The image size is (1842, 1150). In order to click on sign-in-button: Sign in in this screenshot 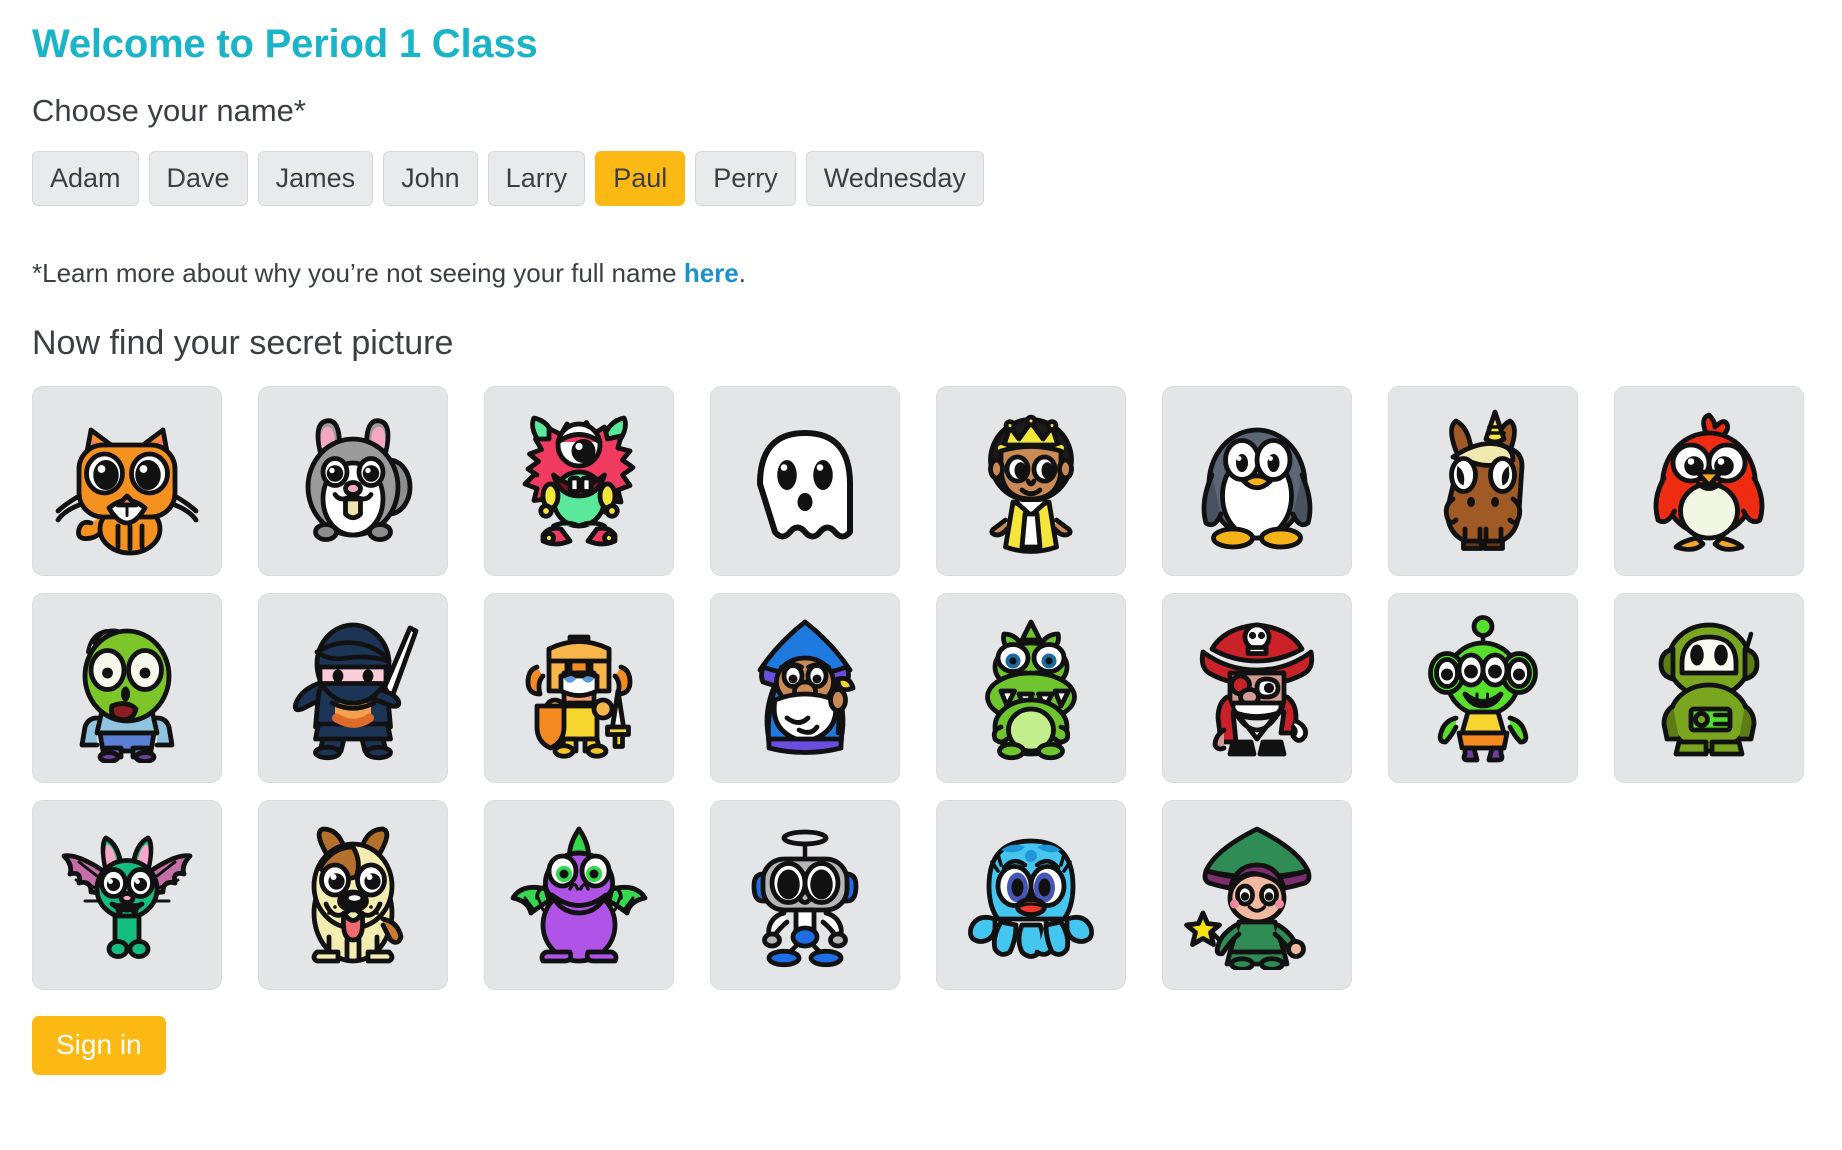, I will do `click(99, 1046)`.